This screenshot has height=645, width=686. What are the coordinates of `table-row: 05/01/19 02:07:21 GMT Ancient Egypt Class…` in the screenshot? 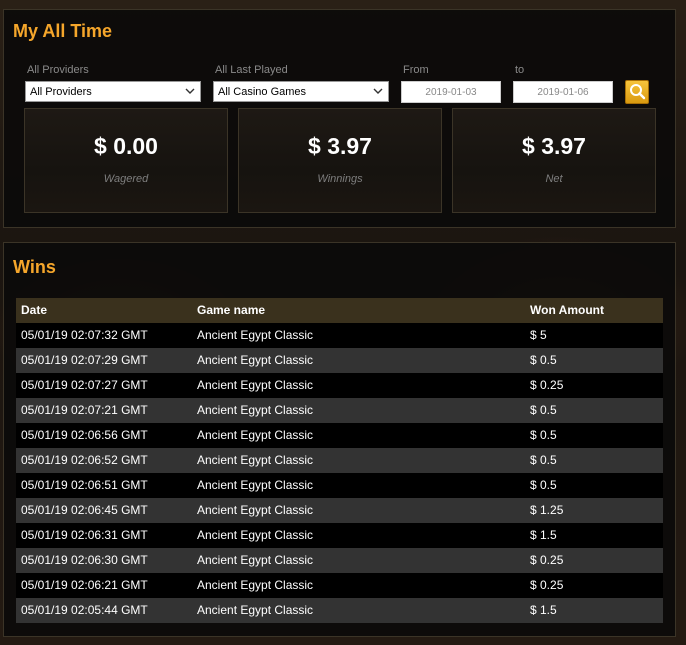 It's located at (339, 410).